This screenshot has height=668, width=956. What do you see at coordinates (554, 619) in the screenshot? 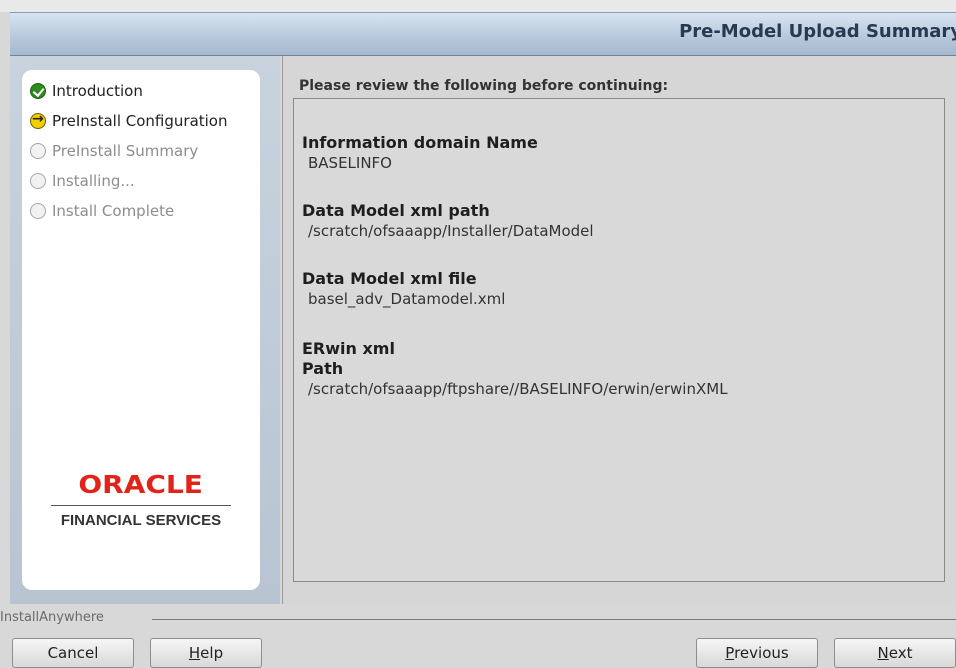
I see `footer-divider` at bounding box center [554, 619].